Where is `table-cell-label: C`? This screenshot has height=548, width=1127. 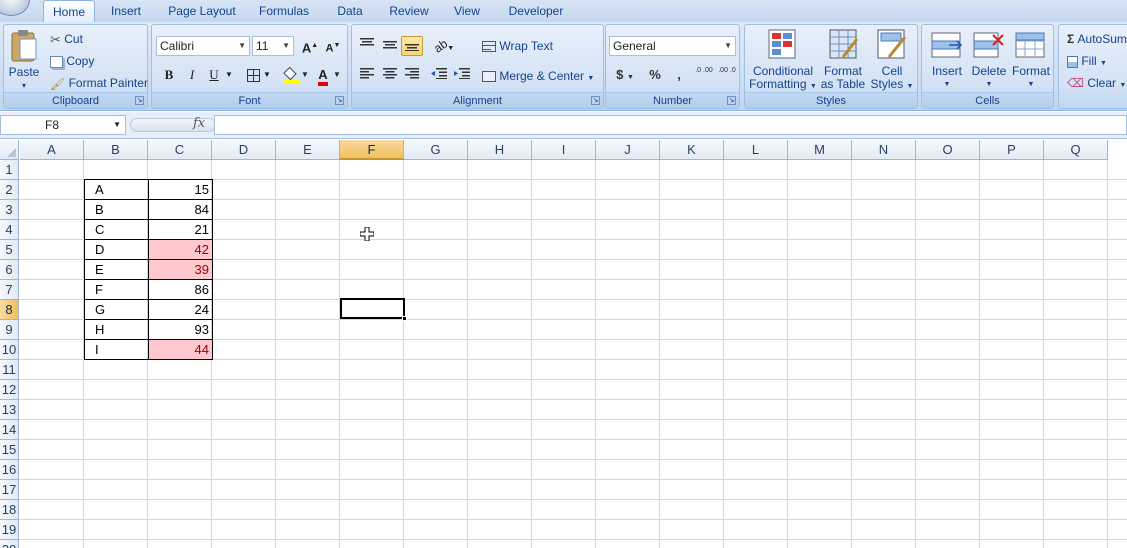 table-cell-label: C is located at coordinates (116, 229).